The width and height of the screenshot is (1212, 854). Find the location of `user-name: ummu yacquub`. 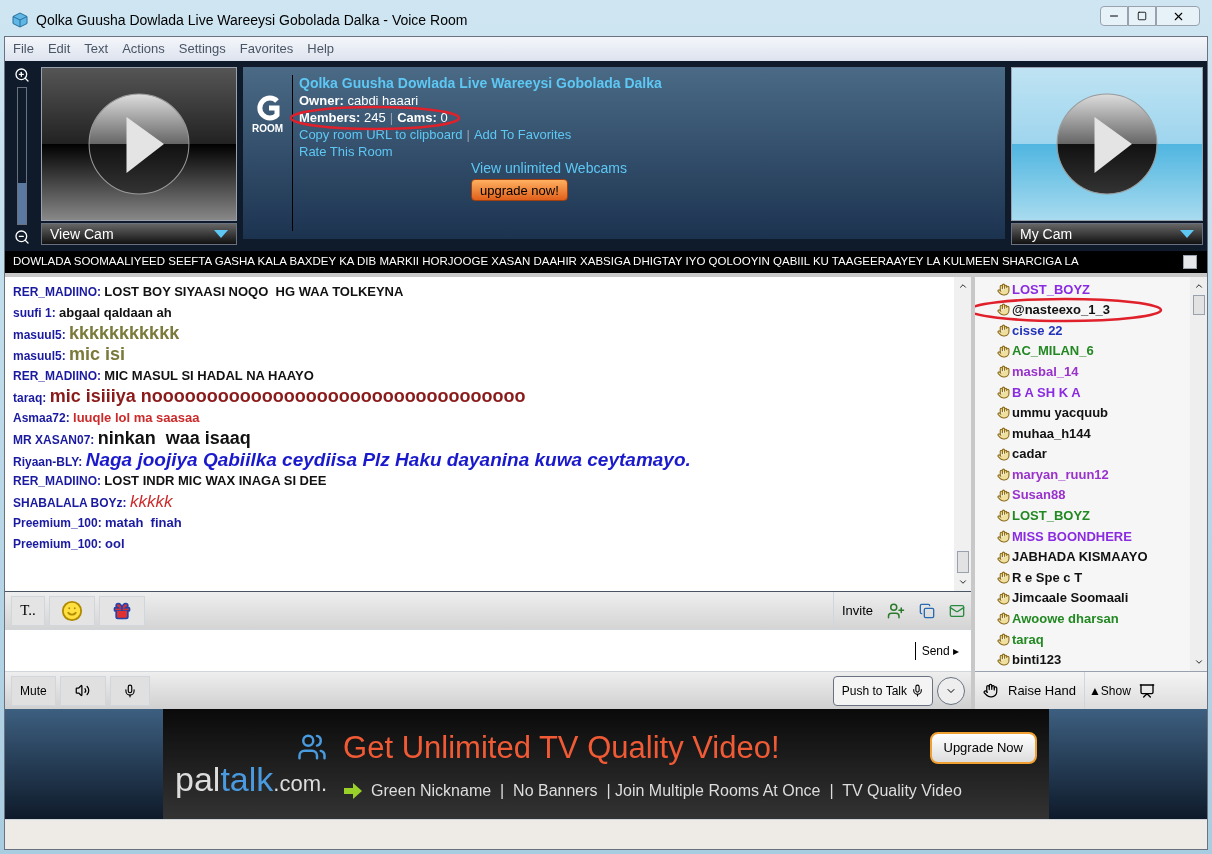

user-name: ummu yacquub is located at coordinates (1060, 413).